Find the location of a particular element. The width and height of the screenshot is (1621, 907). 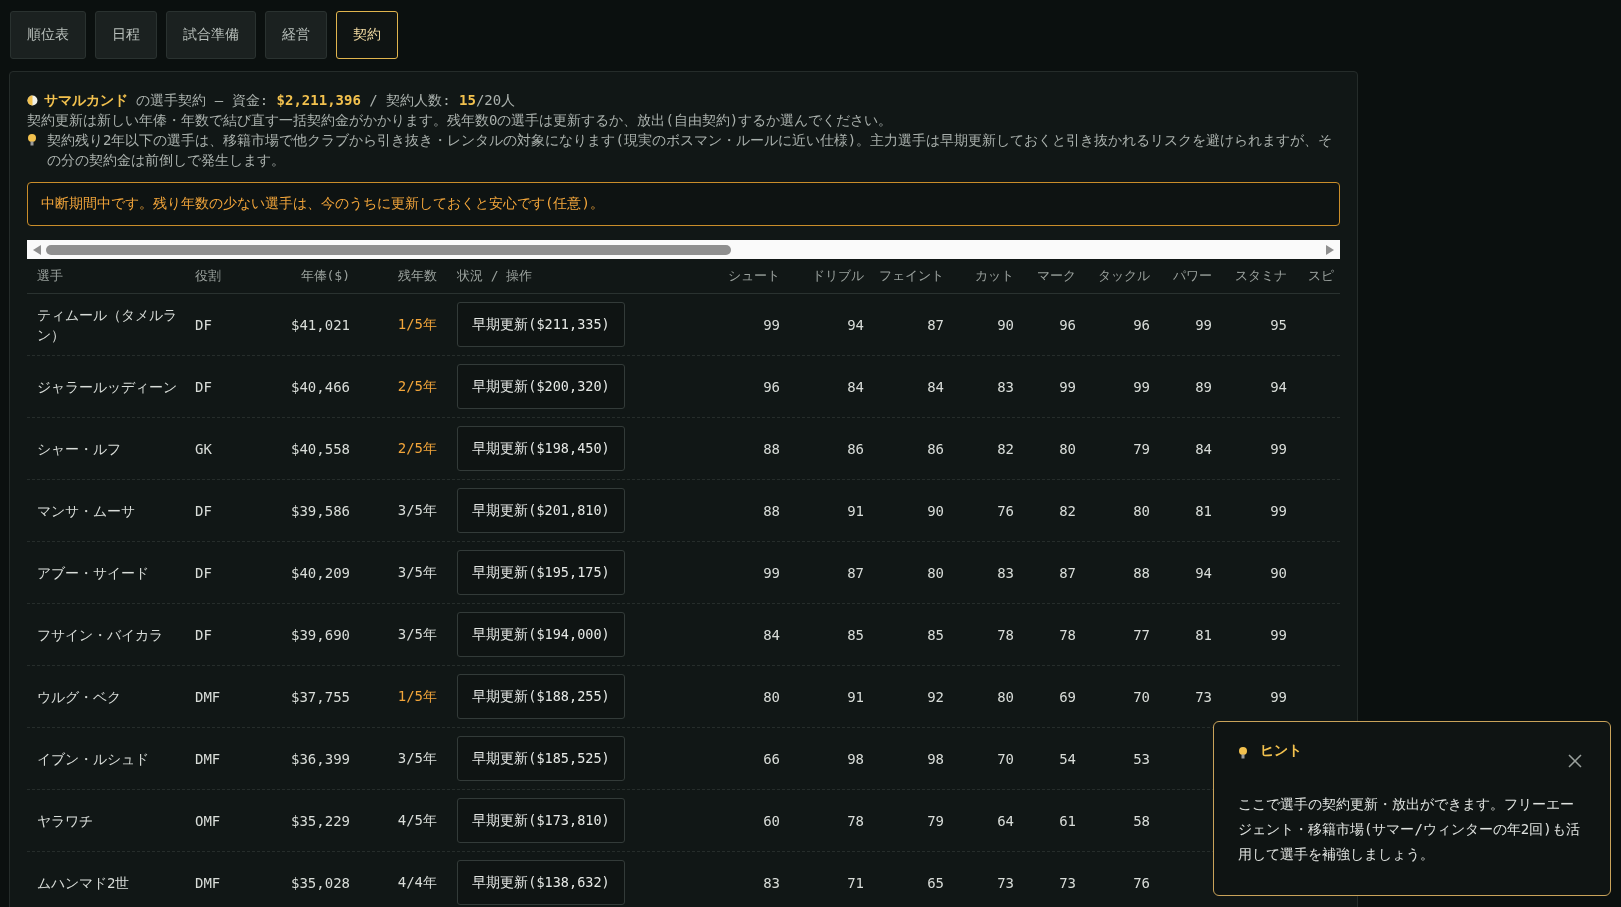

column-header: 状況 / 操作 is located at coordinates (495, 276).